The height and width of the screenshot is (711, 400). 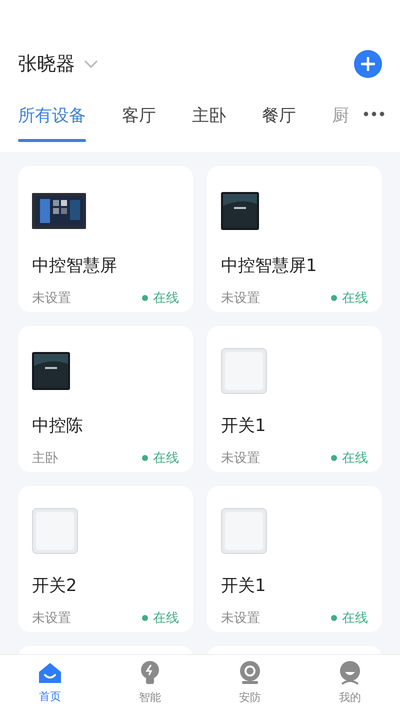 What do you see at coordinates (350, 673) in the screenshot?
I see `profile-icon` at bounding box center [350, 673].